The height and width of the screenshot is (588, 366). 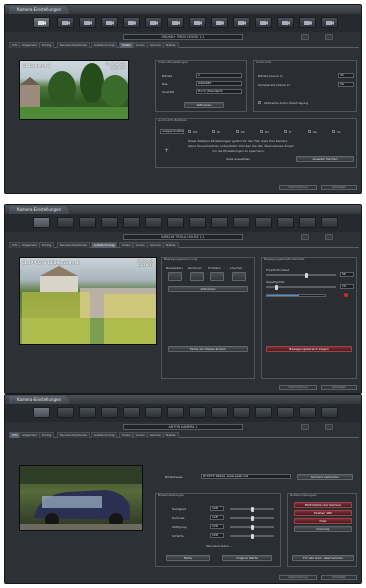 What do you see at coordinates (183, 427) in the screenshot?
I see `camera-name-field: ANTON KAMERA 1` at bounding box center [183, 427].